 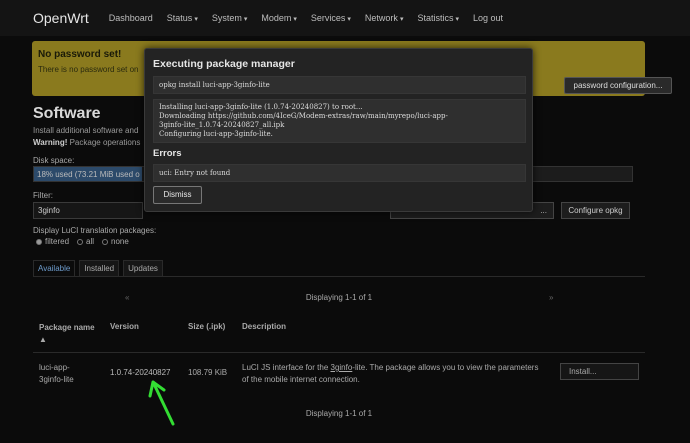 I want to click on translation-label: Display LuCI translation packages:, so click(x=95, y=230).